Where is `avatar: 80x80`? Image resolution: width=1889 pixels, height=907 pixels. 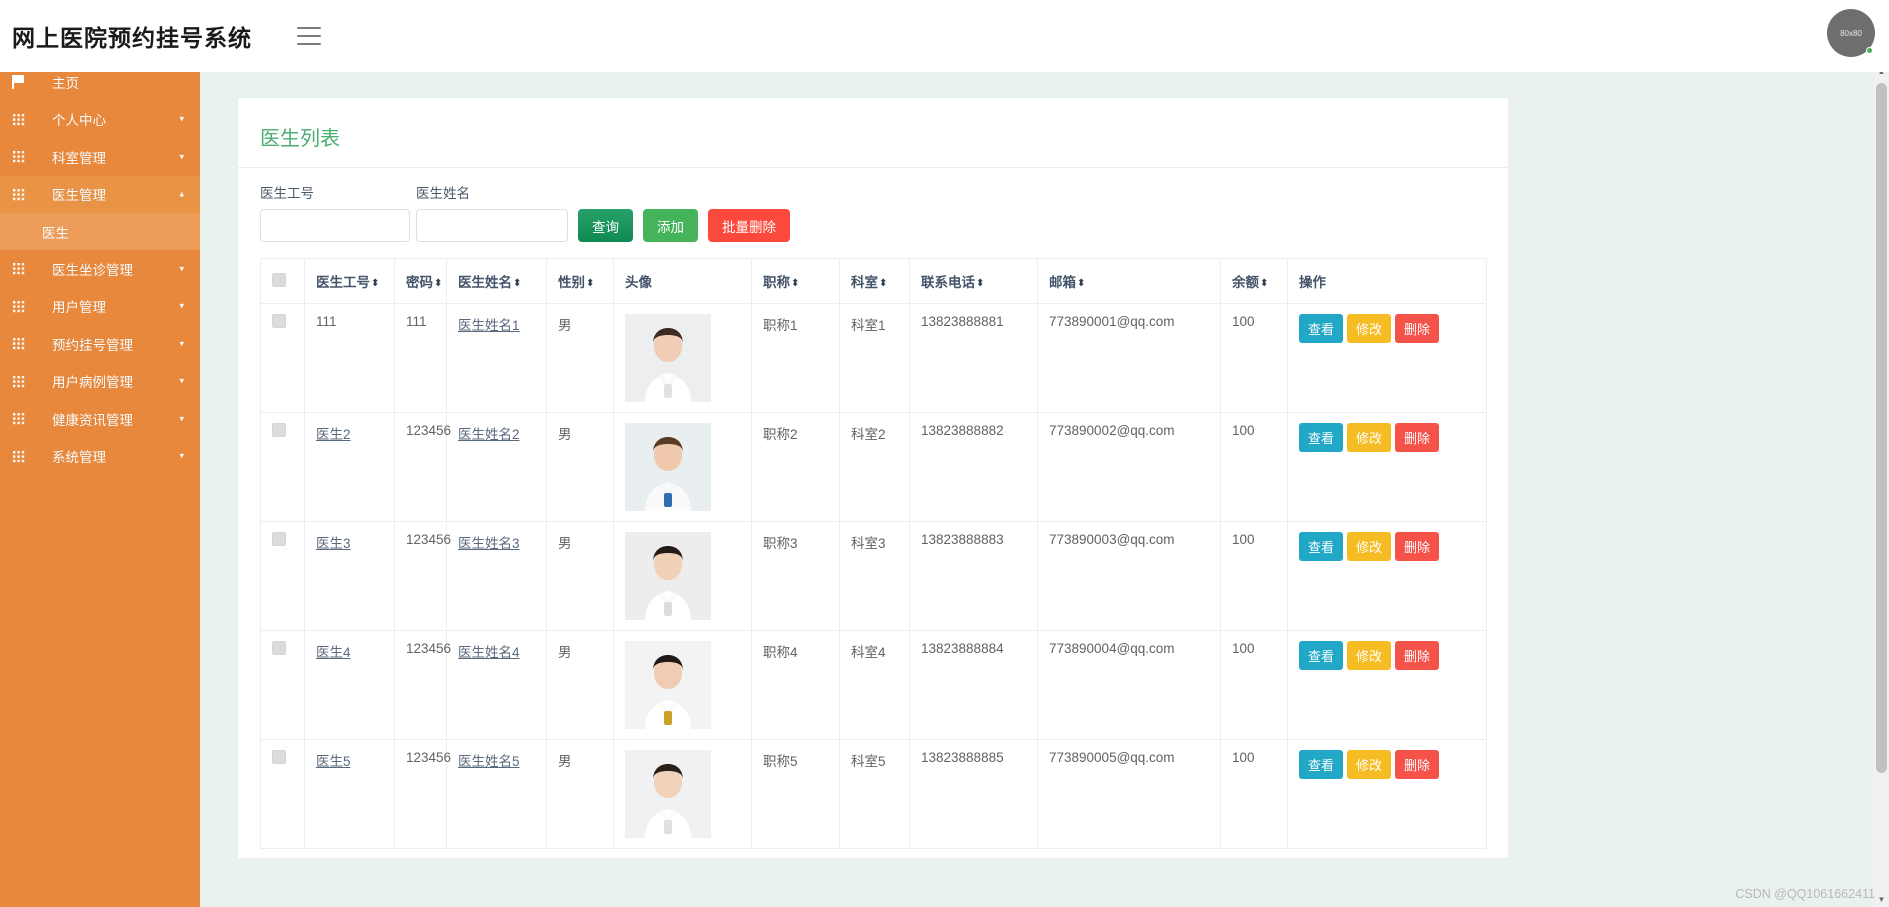 avatar: 80x80 is located at coordinates (1851, 33).